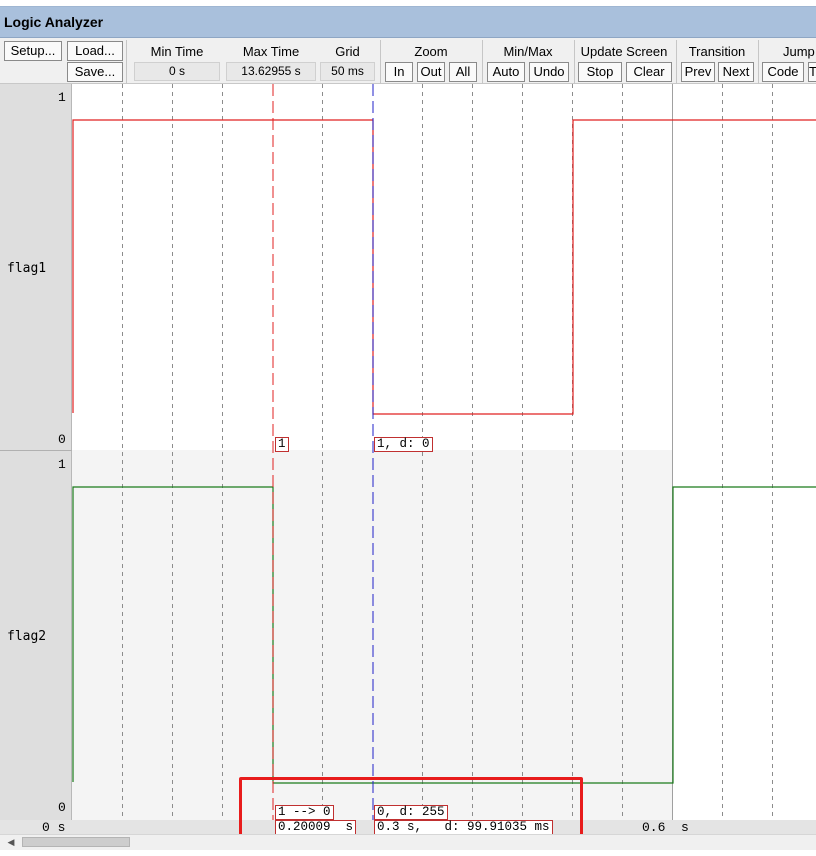 This screenshot has height=856, width=816. I want to click on flag2-high-label: 1, so click(62, 464).